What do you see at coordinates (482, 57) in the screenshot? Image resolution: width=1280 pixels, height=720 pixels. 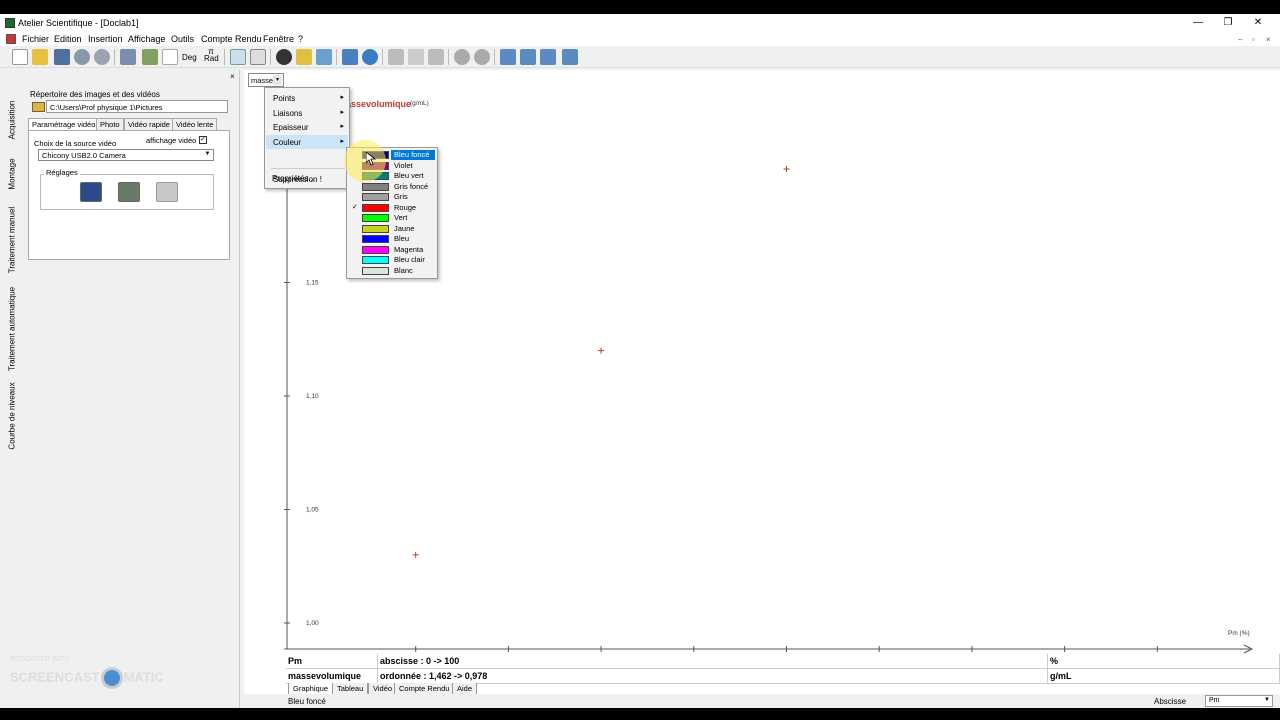 I see `redo-icon` at bounding box center [482, 57].